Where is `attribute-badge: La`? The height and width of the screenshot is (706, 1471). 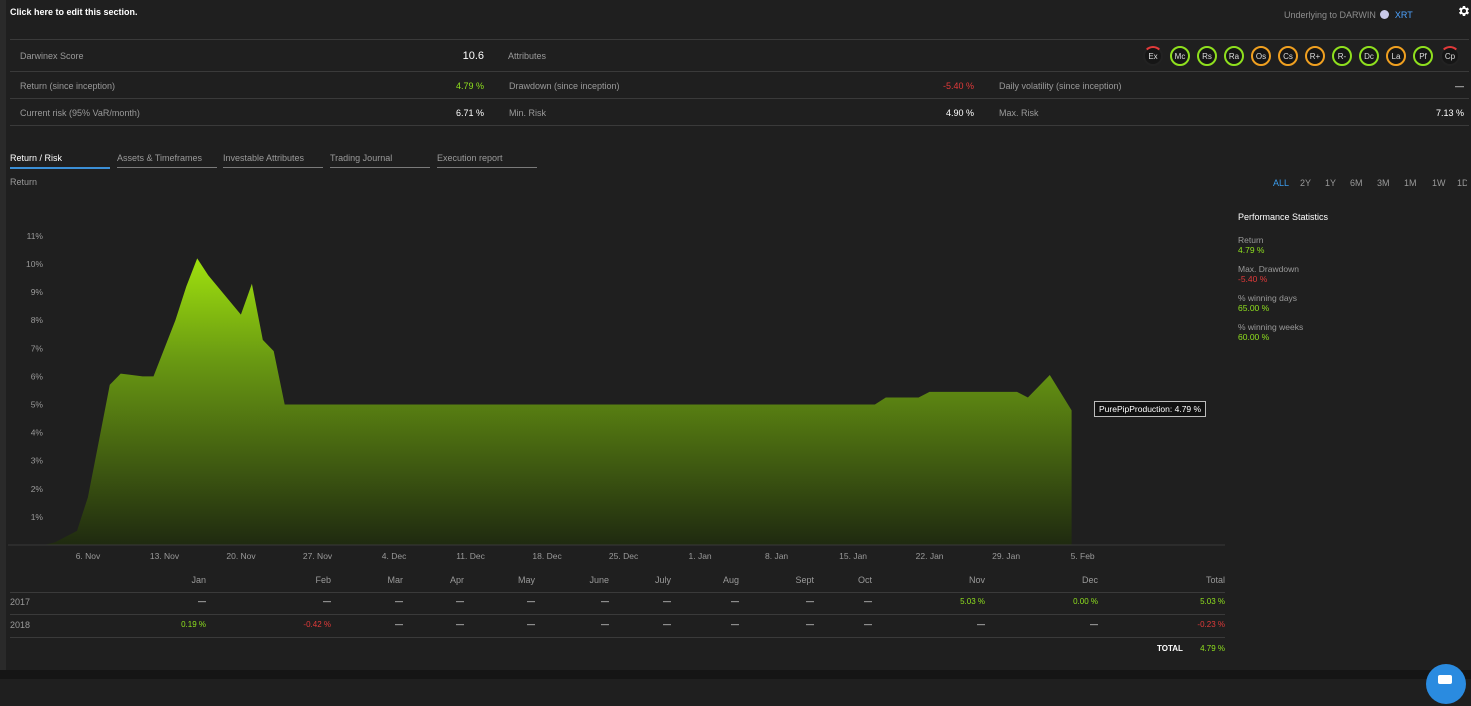 attribute-badge: La is located at coordinates (1396, 56).